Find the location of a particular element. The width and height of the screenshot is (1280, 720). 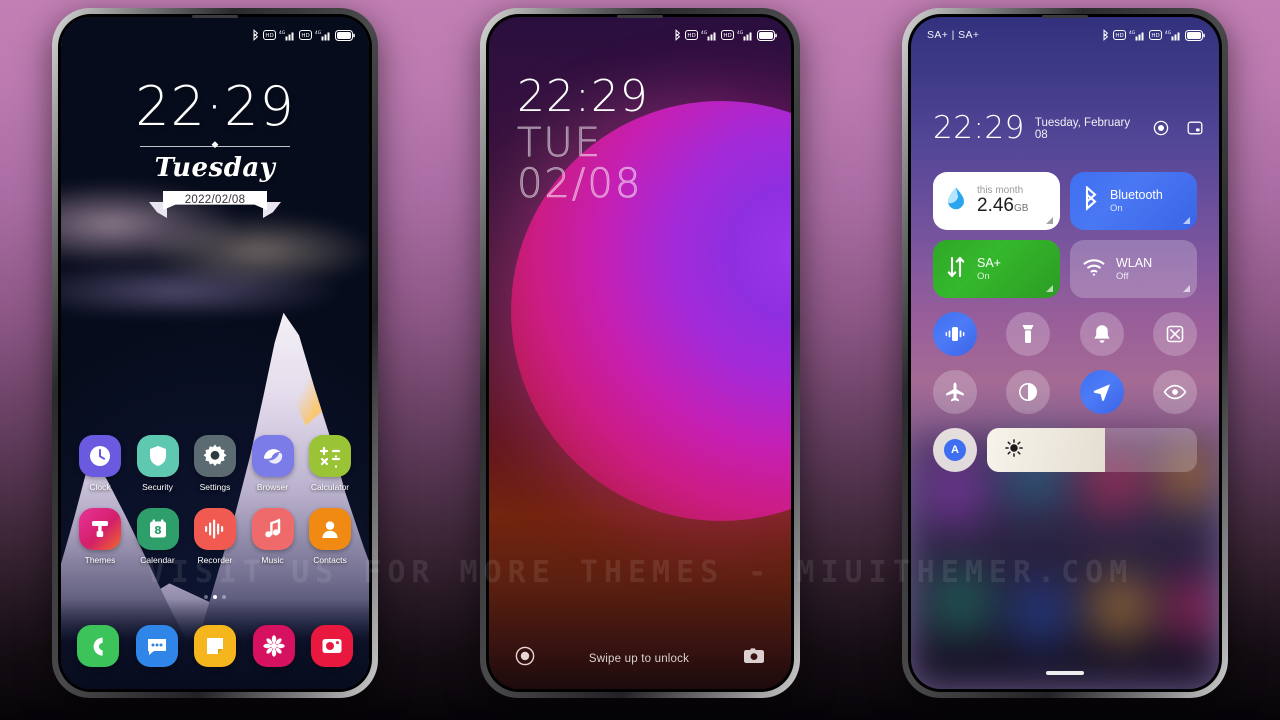

browser-icon is located at coordinates (272, 456).